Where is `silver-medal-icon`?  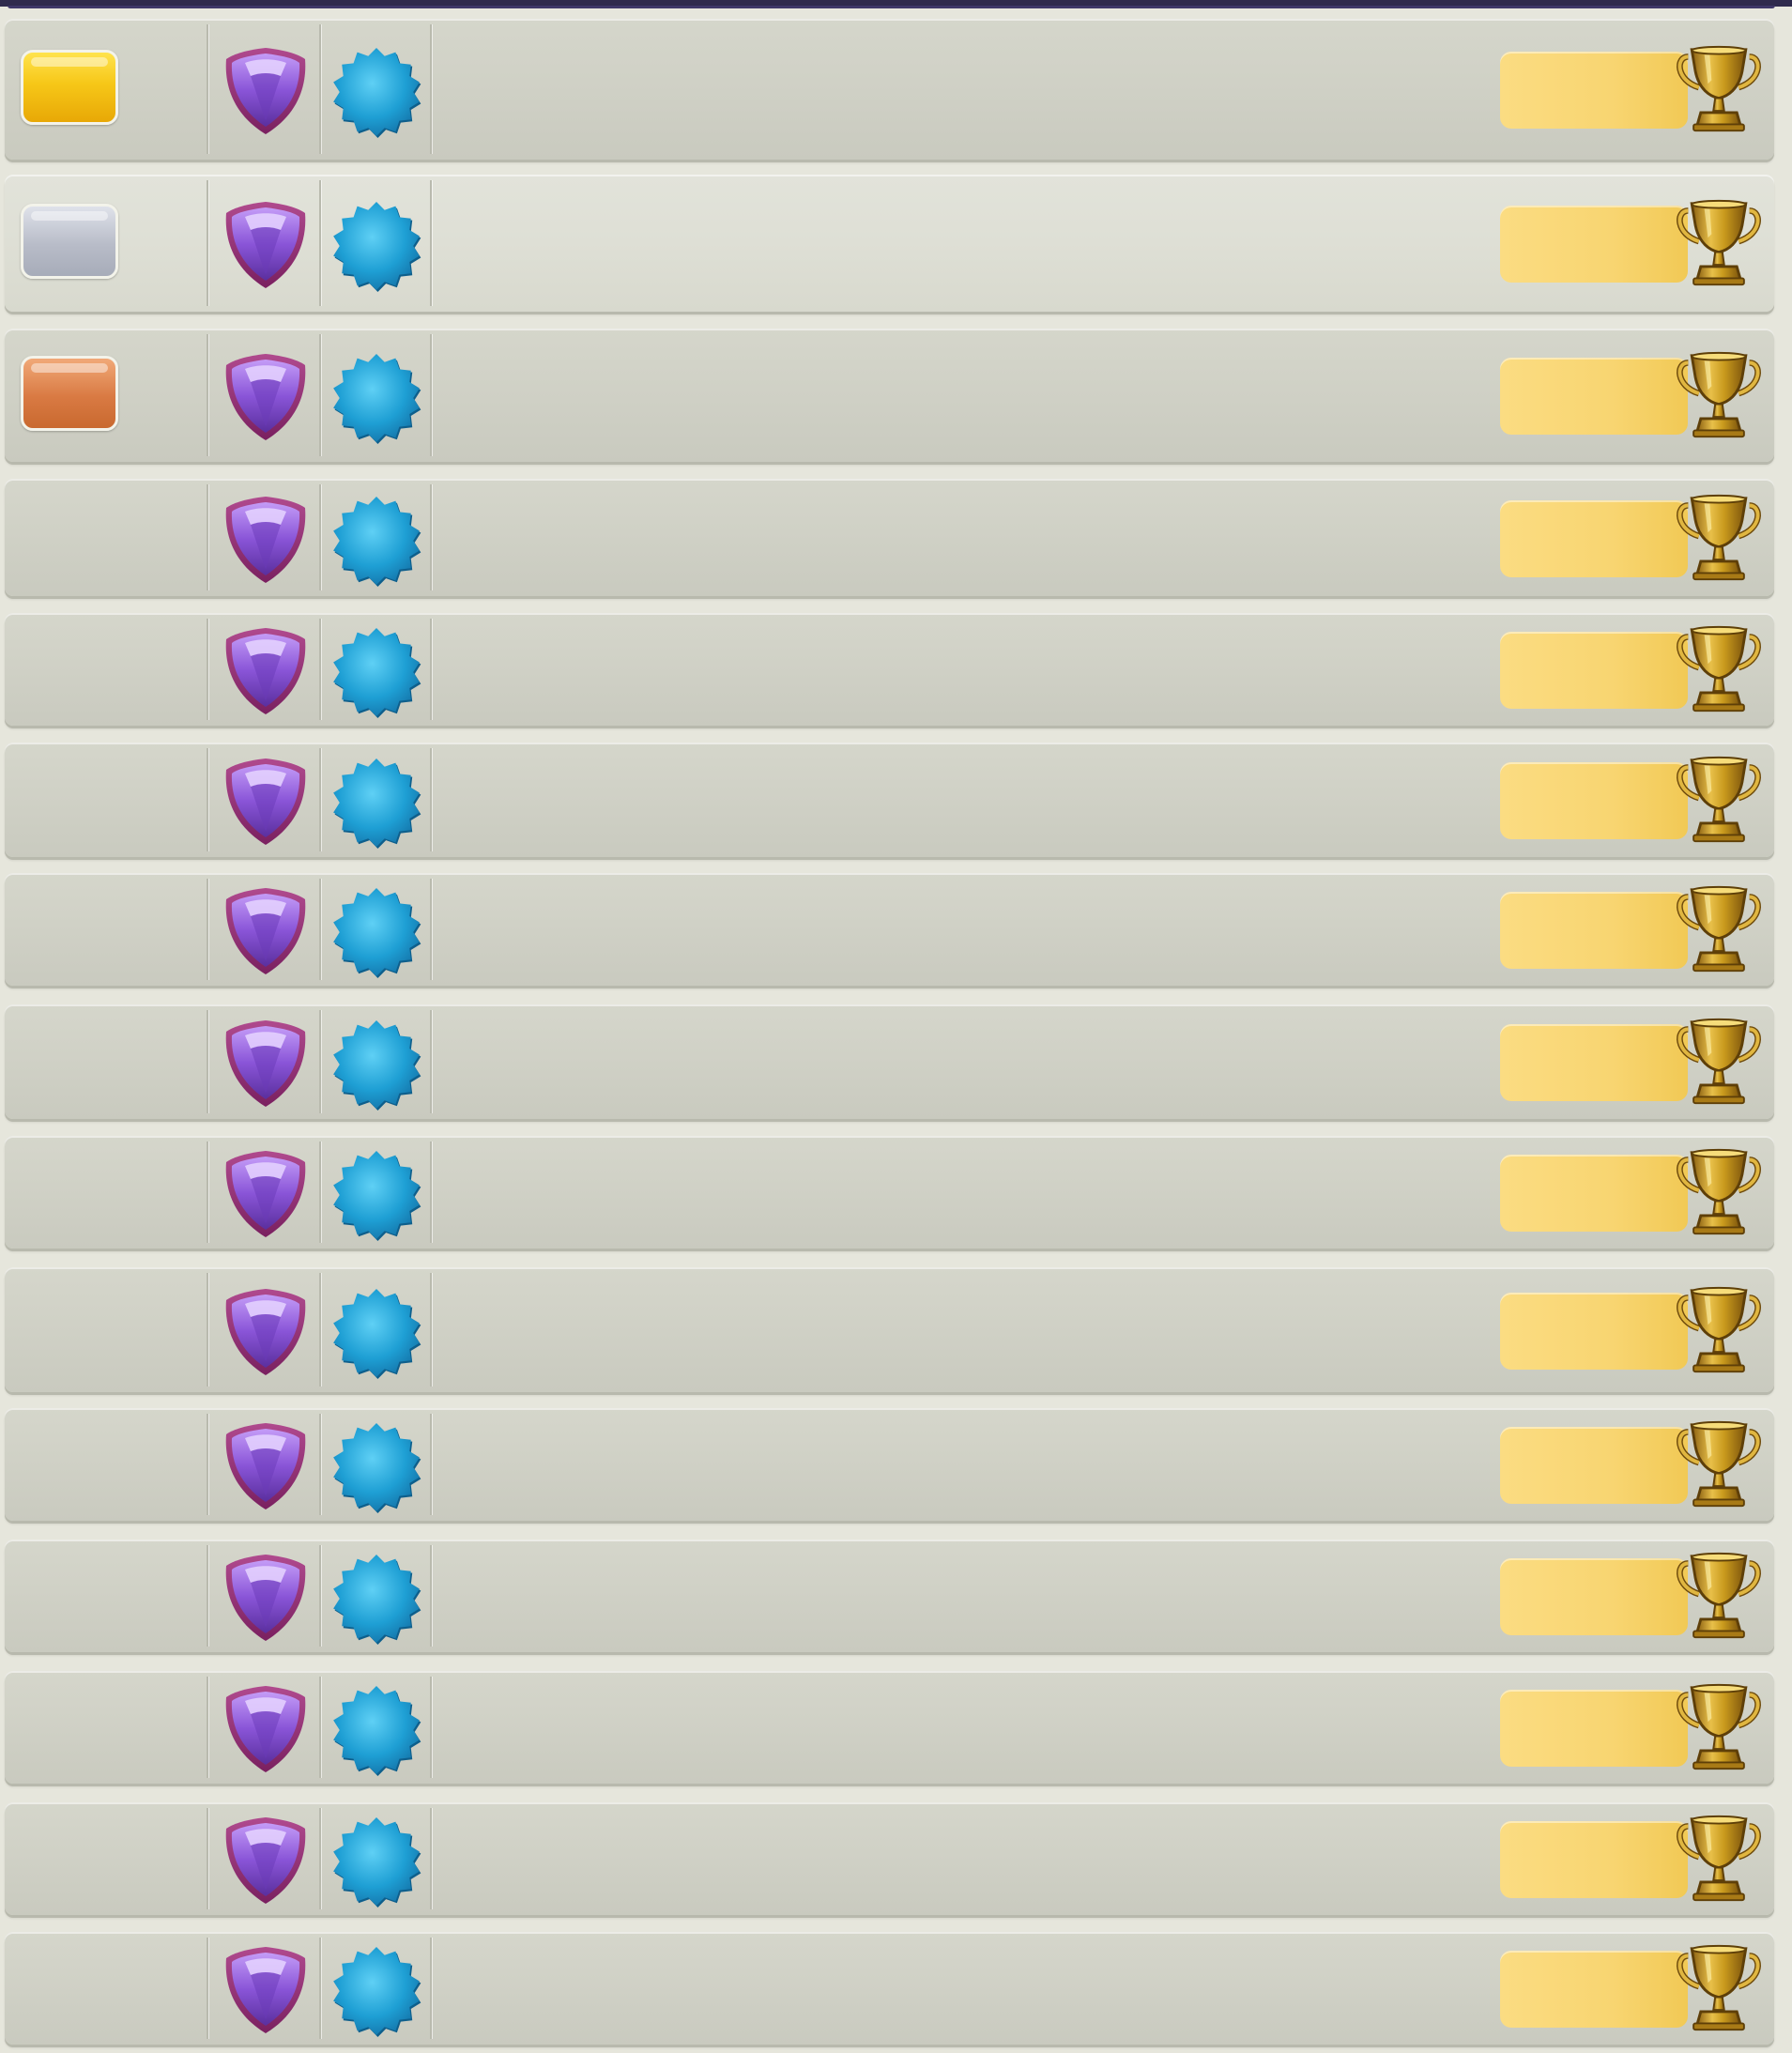
silver-medal-icon is located at coordinates (70, 241).